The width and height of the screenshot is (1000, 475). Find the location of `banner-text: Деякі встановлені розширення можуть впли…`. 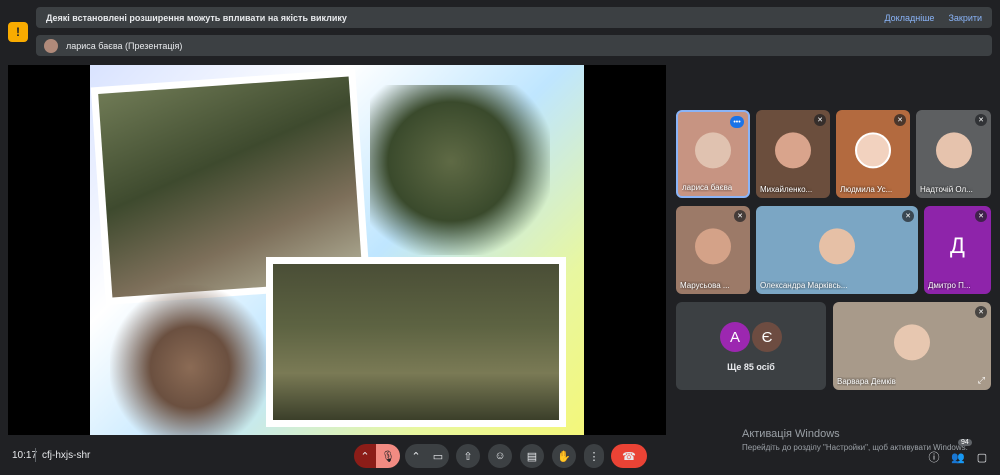

banner-text: Деякі встановлені розширення можуть впли… is located at coordinates (196, 17).